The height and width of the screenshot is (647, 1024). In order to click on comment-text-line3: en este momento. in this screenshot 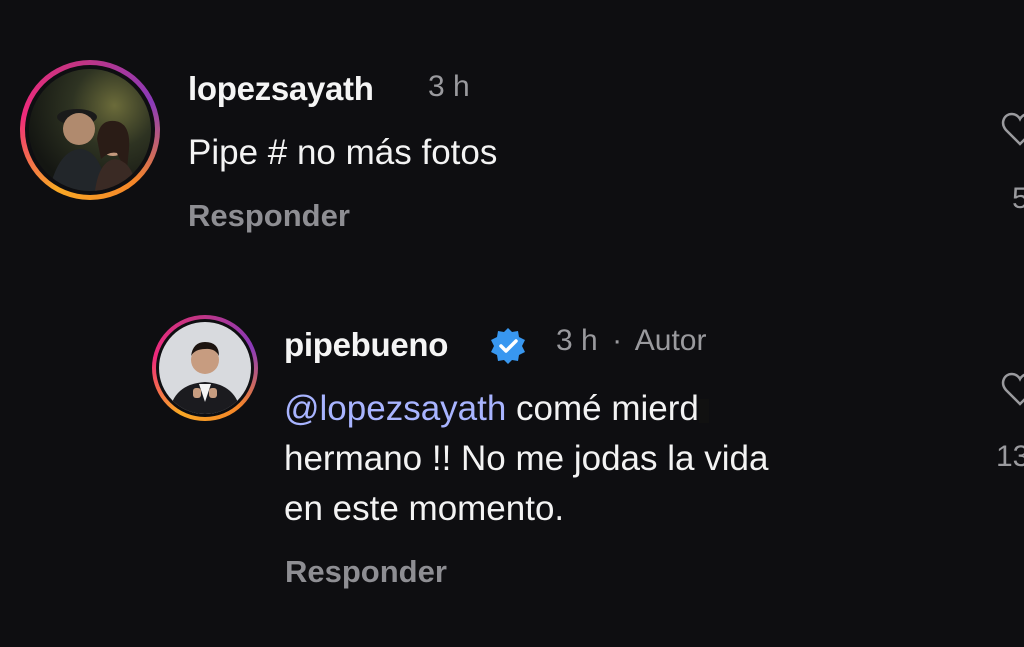, I will do `click(424, 508)`.